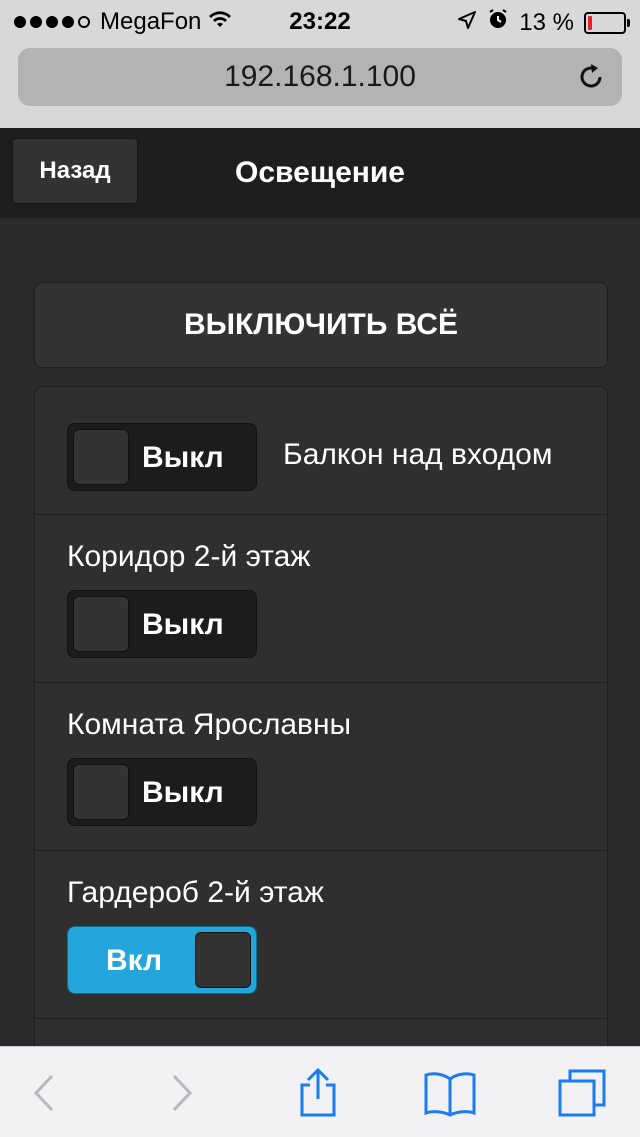 This screenshot has height=1137, width=640. I want to click on page-title: Освещение, so click(320, 172).